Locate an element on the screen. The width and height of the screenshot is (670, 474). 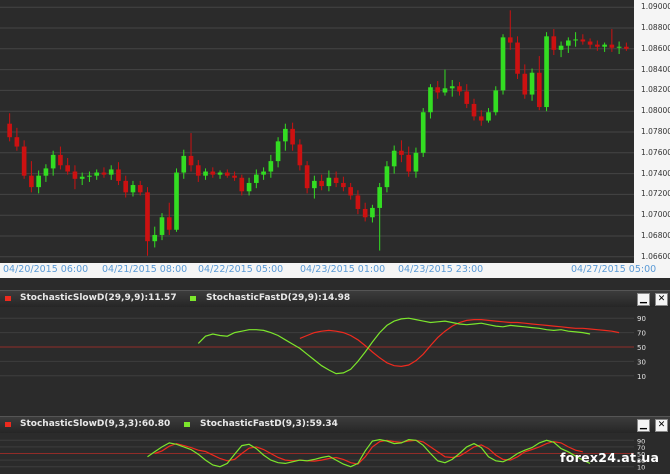
legend-stoch-fast-9: StochasticFastD(9,3):59.34 is located at coordinates (269, 424).